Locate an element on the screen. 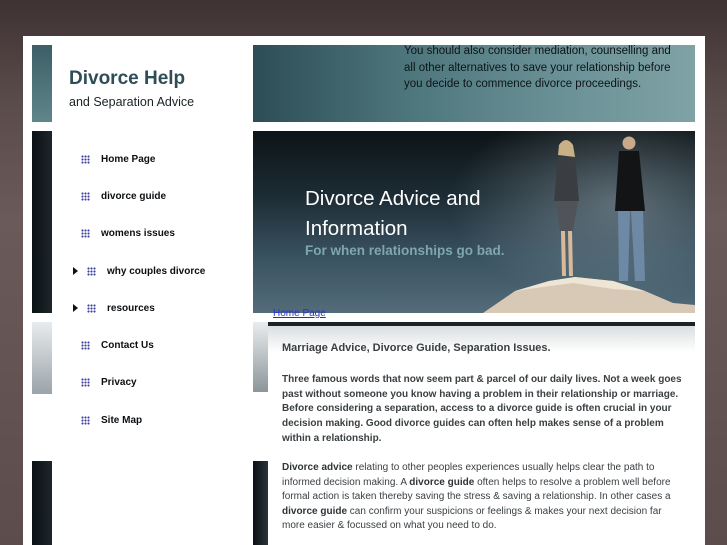  nav-item-divorce-guide: divorce guide is located at coordinates (123, 196).